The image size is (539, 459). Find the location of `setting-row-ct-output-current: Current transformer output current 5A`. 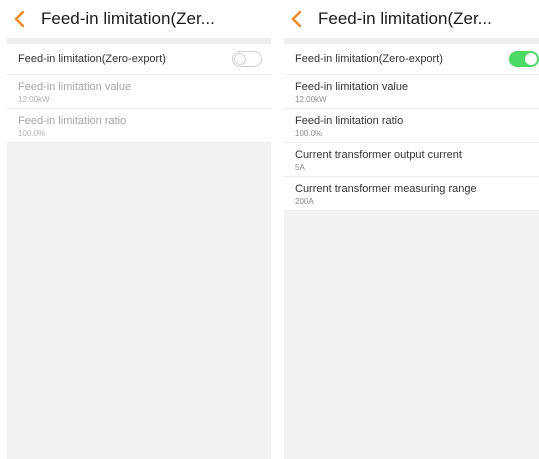

setting-row-ct-output-current: Current transformer output current 5A is located at coordinates (411, 160).